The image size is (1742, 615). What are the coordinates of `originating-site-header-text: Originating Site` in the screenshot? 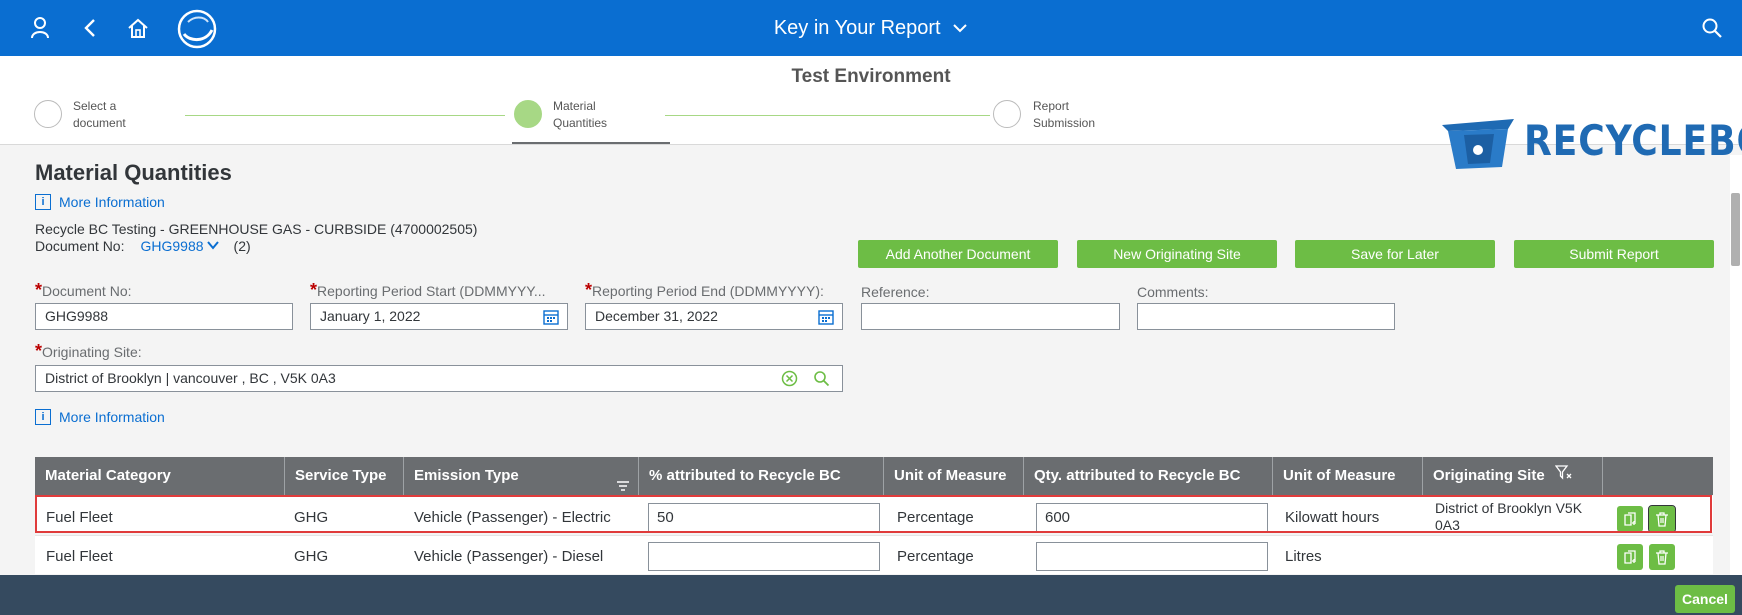 It's located at (1489, 475).